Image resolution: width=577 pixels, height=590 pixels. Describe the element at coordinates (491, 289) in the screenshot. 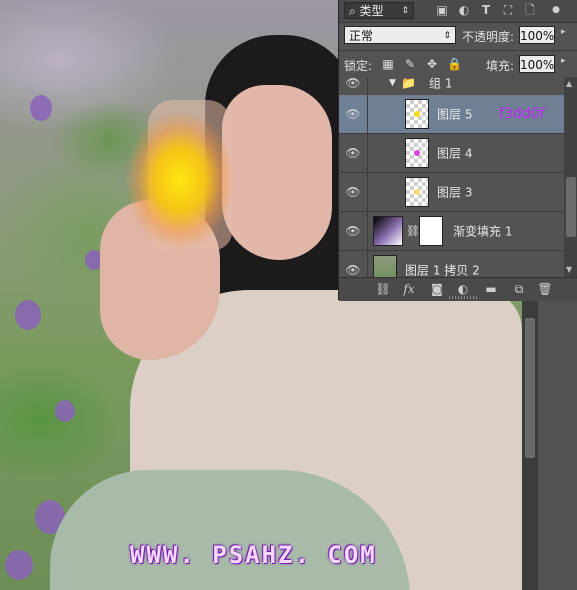

I see `new-group-icon: ▬` at that location.